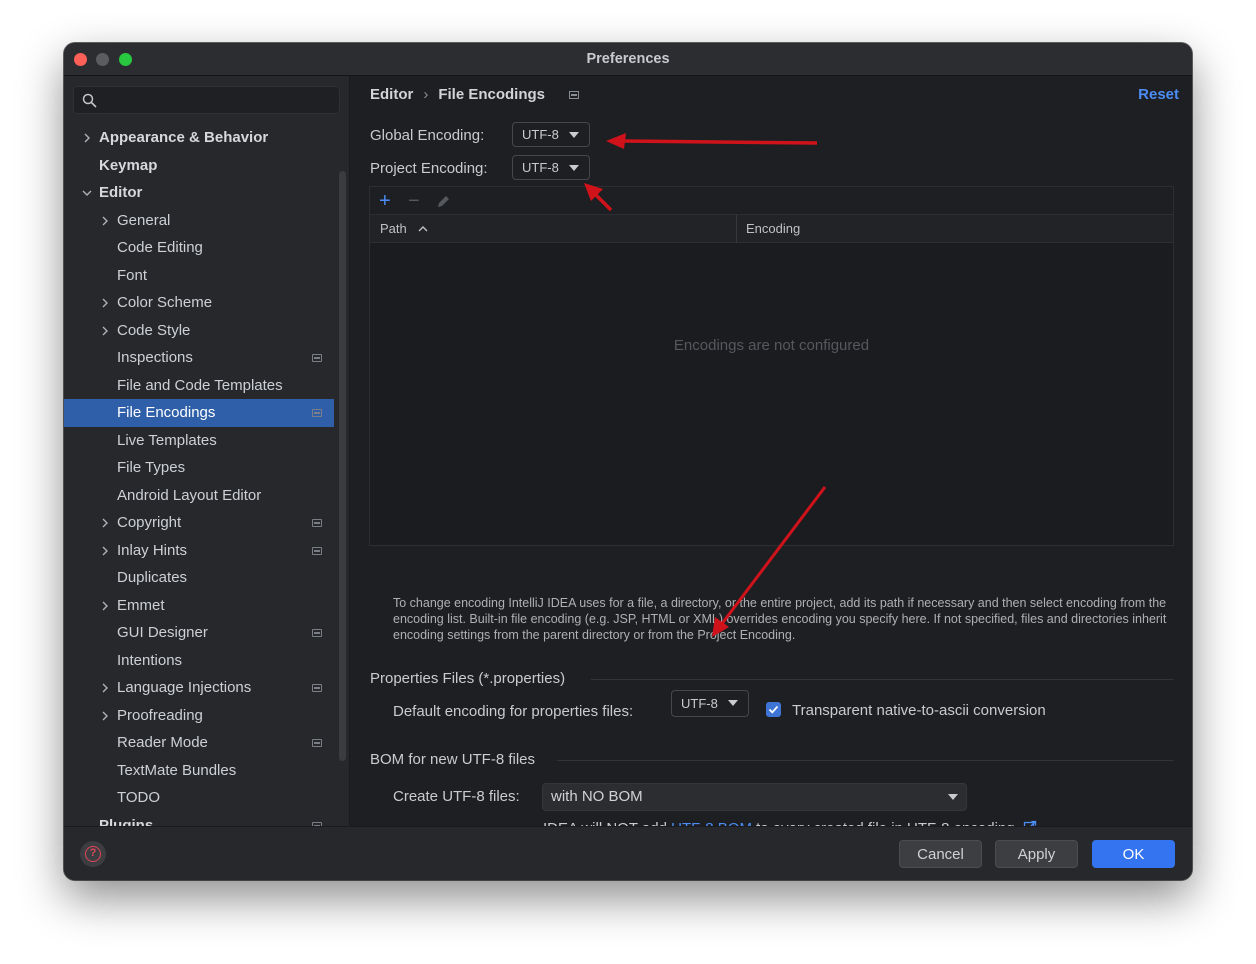 The width and height of the screenshot is (1256, 964). I want to click on sidebar-item-android-layout-editor: Android Layout Editor, so click(199, 496).